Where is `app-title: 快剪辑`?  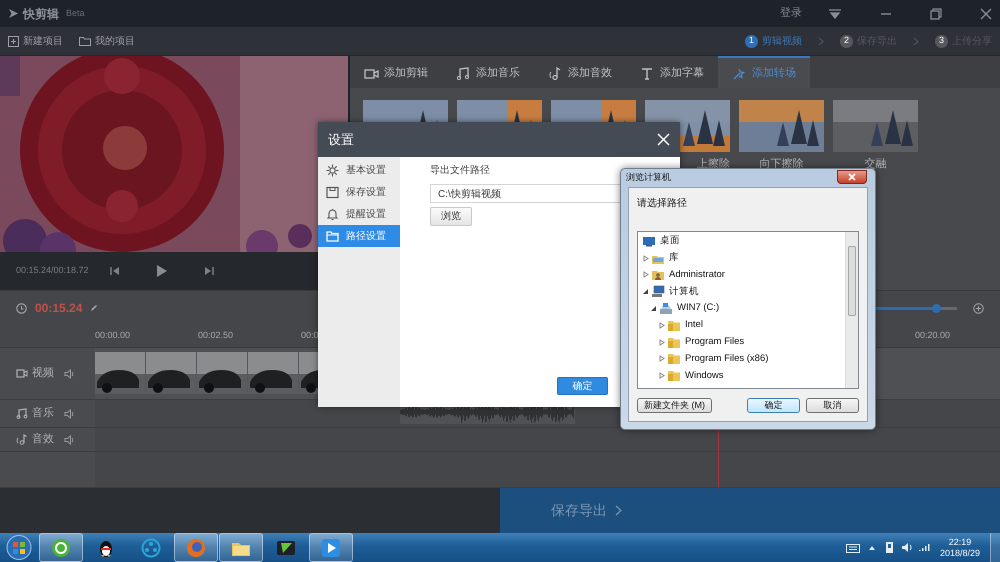 app-title: 快剪辑 is located at coordinates (41, 14).